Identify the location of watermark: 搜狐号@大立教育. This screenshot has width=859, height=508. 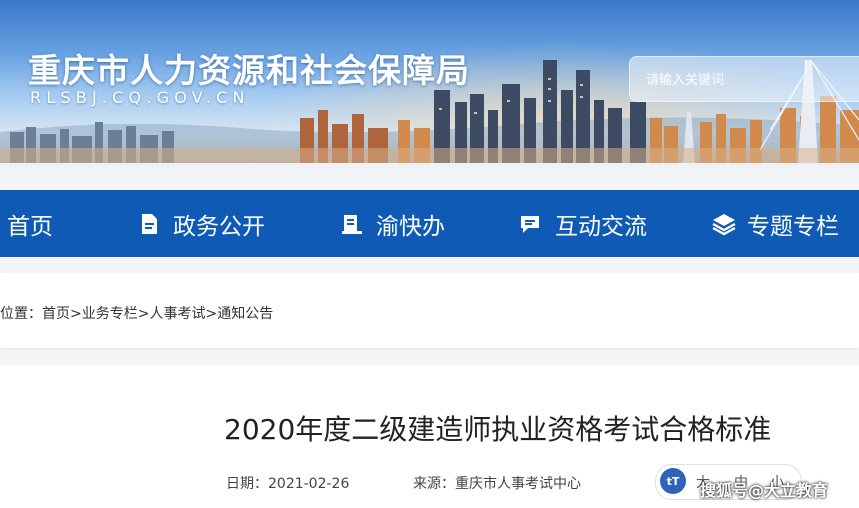
(764, 490).